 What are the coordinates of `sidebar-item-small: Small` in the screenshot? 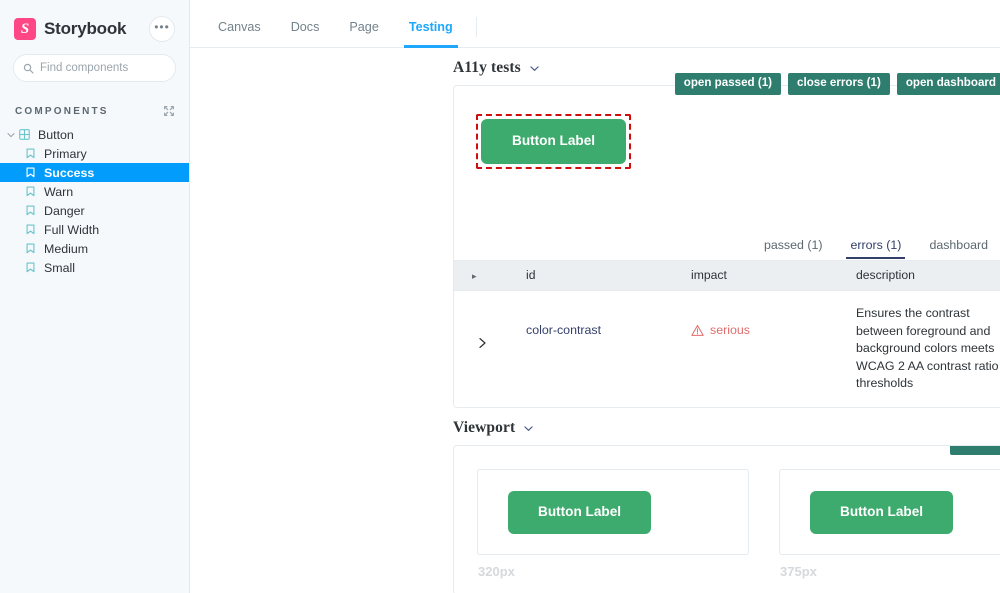 It's located at (94, 267).